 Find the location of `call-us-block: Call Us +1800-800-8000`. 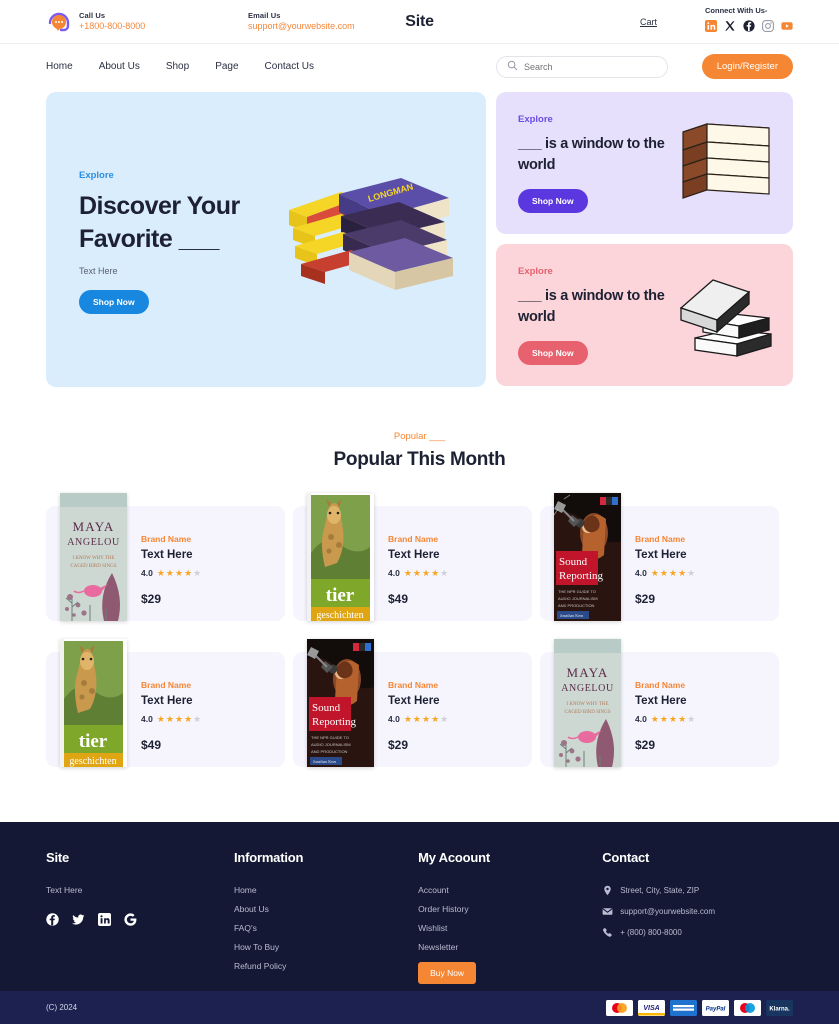

call-us-block: Call Us +1800-800-8000 is located at coordinates (112, 22).